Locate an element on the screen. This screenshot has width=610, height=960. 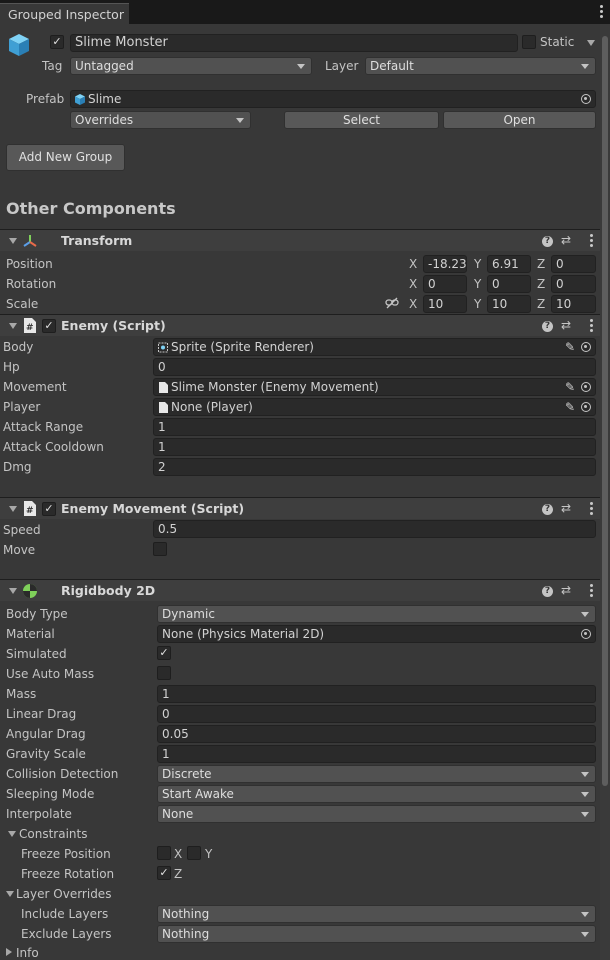
speed-field: 0.5 is located at coordinates (374, 529).